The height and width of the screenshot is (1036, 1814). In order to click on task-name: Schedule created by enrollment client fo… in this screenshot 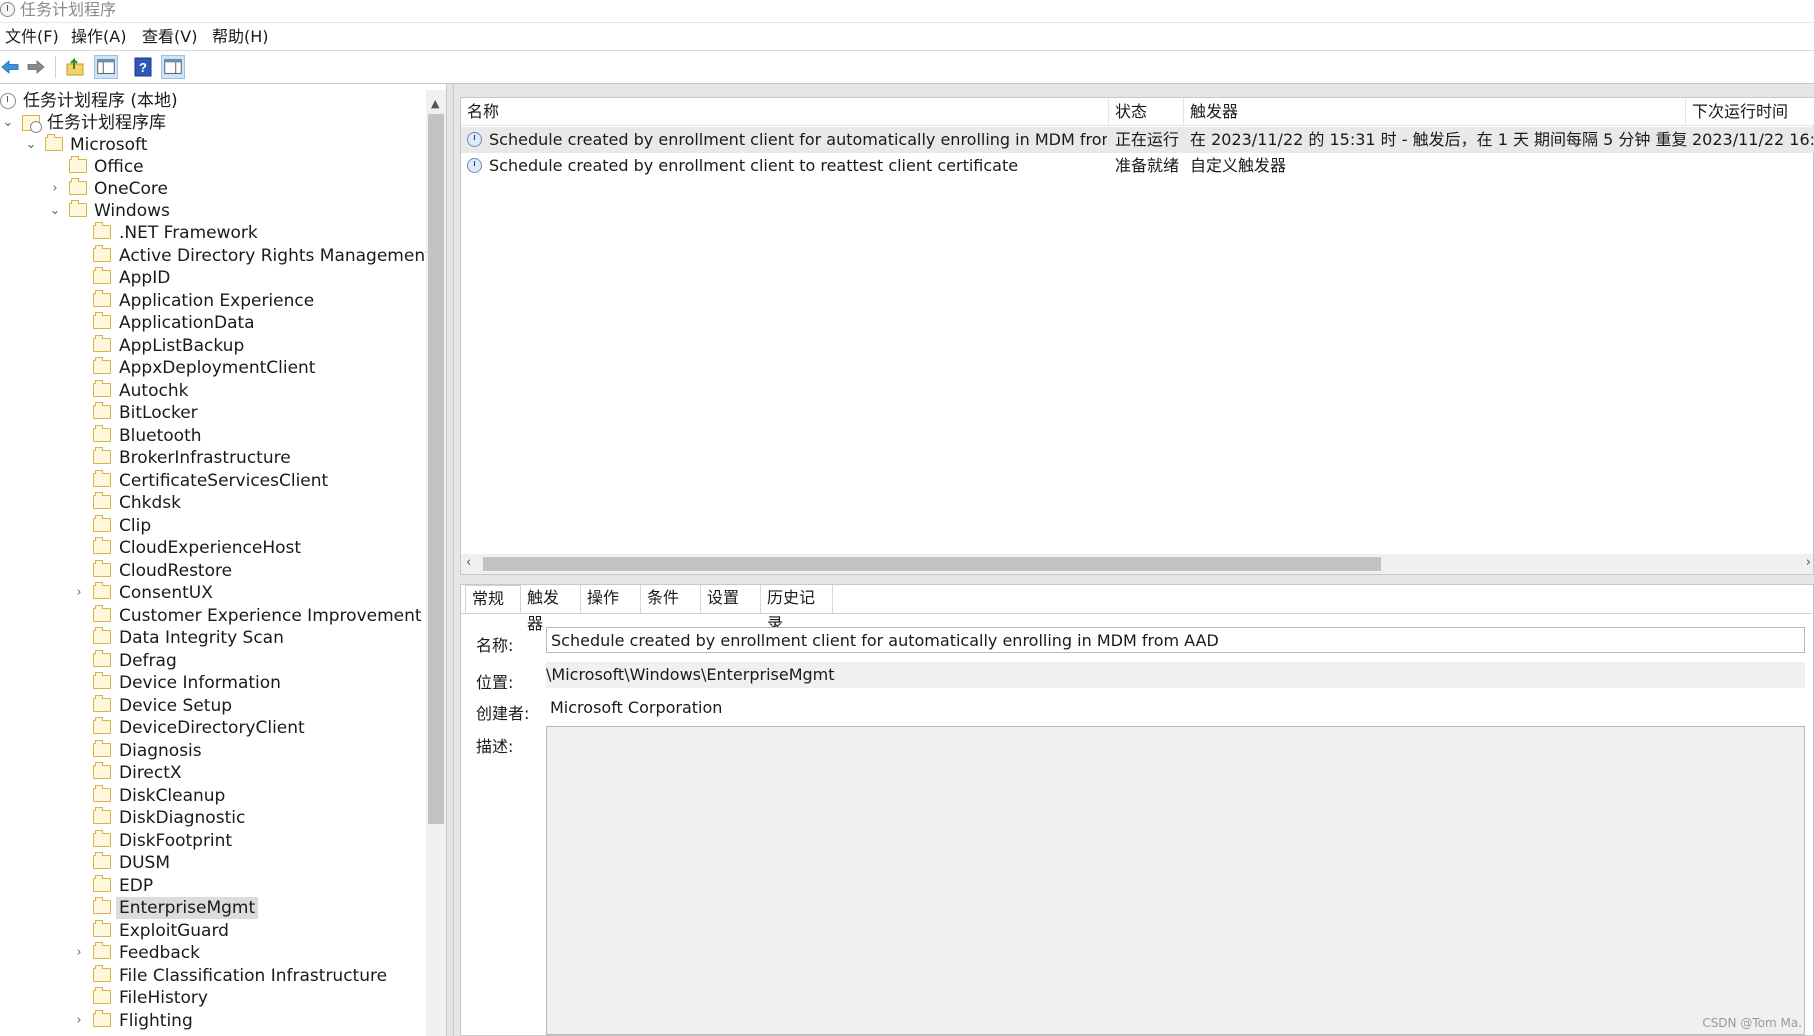, I will do `click(798, 139)`.